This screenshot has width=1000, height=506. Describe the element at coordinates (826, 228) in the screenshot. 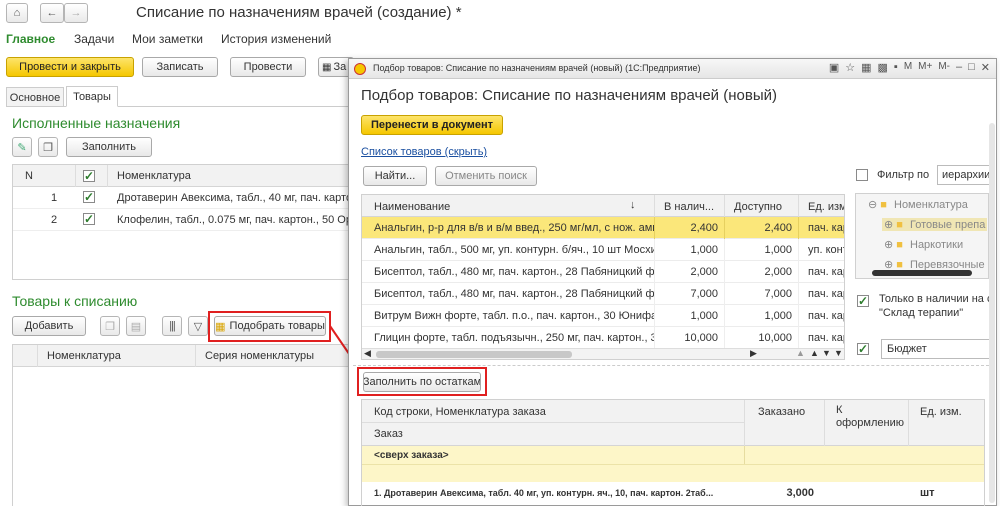

I see `goods-unit: пач. карт` at that location.